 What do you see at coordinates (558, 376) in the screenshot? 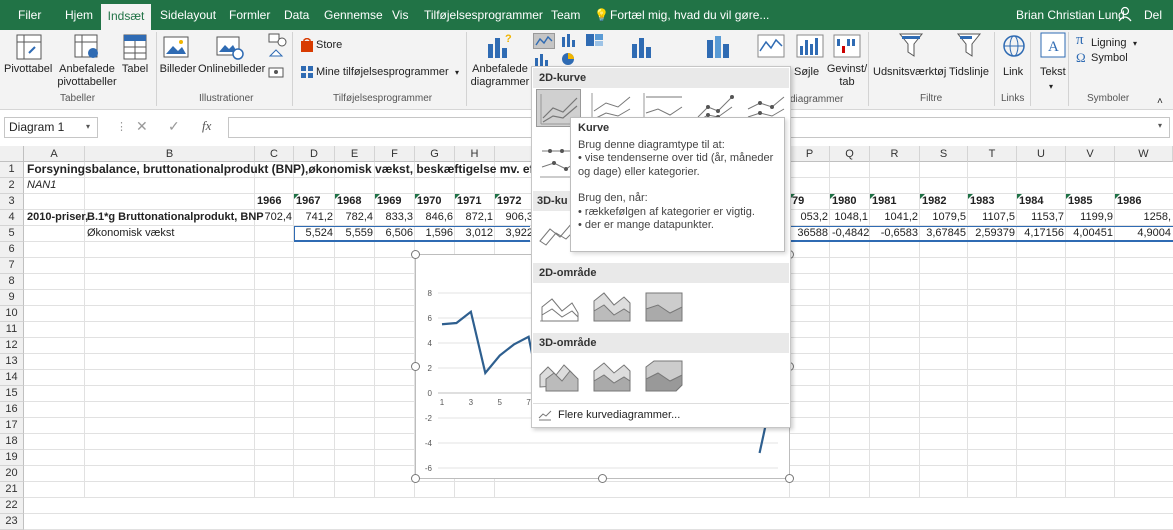
I see `3d-area-option` at bounding box center [558, 376].